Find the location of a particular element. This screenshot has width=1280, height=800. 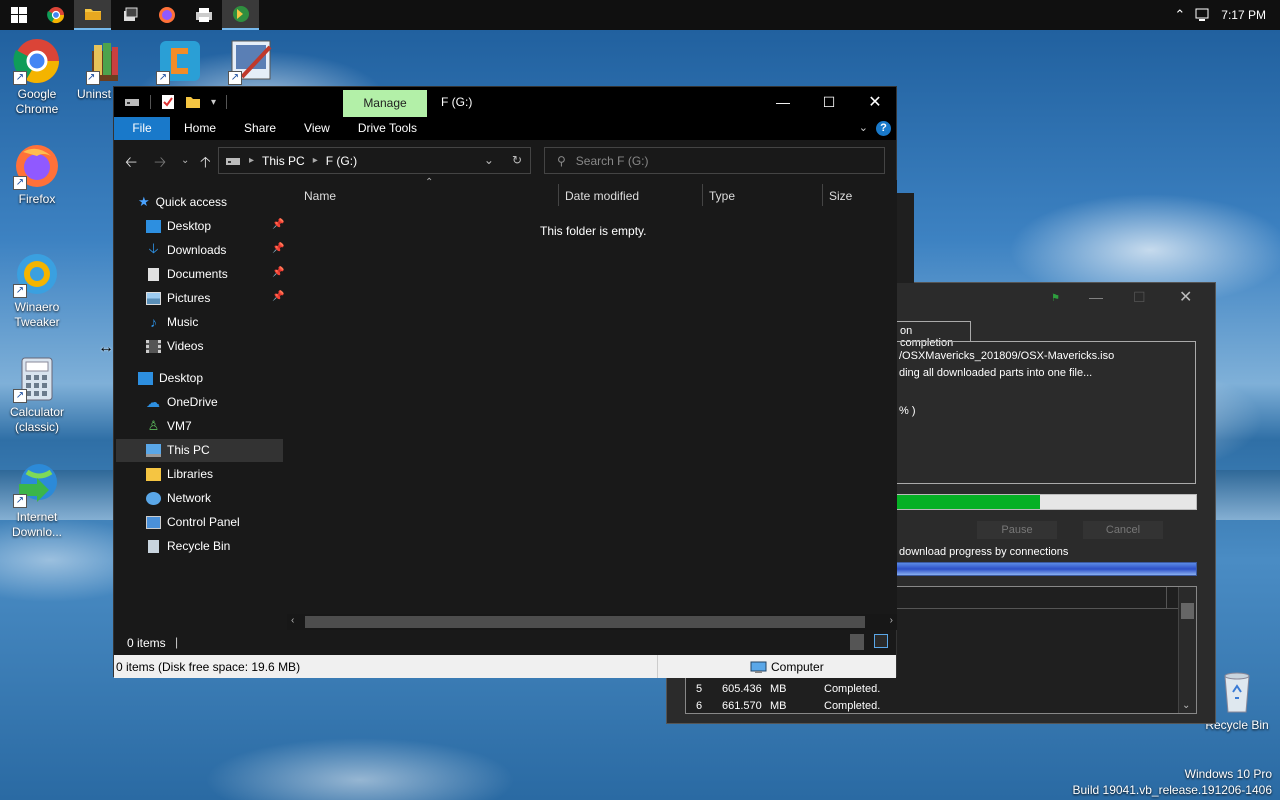

new-folder-icon is located at coordinates (193, 102).